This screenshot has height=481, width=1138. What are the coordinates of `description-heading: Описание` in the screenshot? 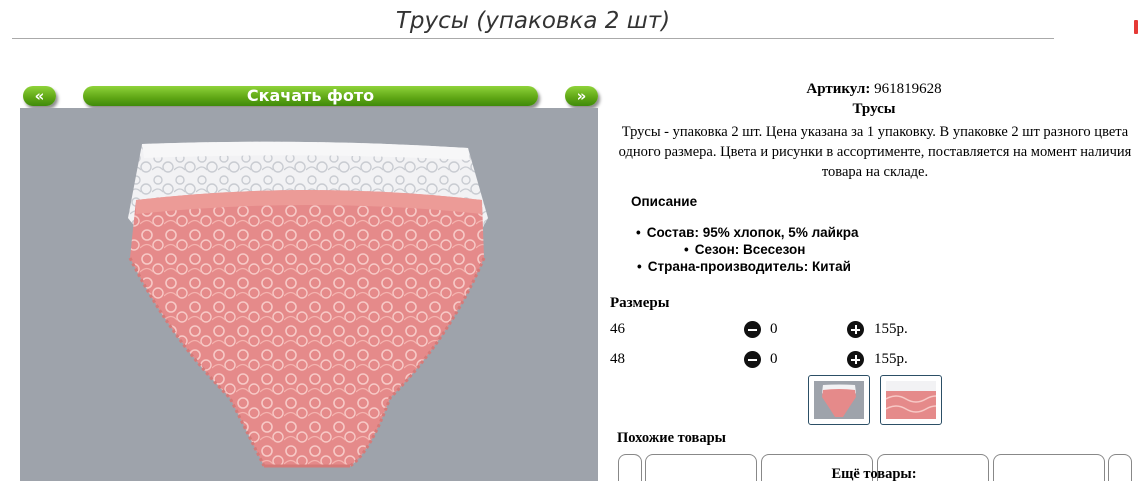 It's located at (664, 201).